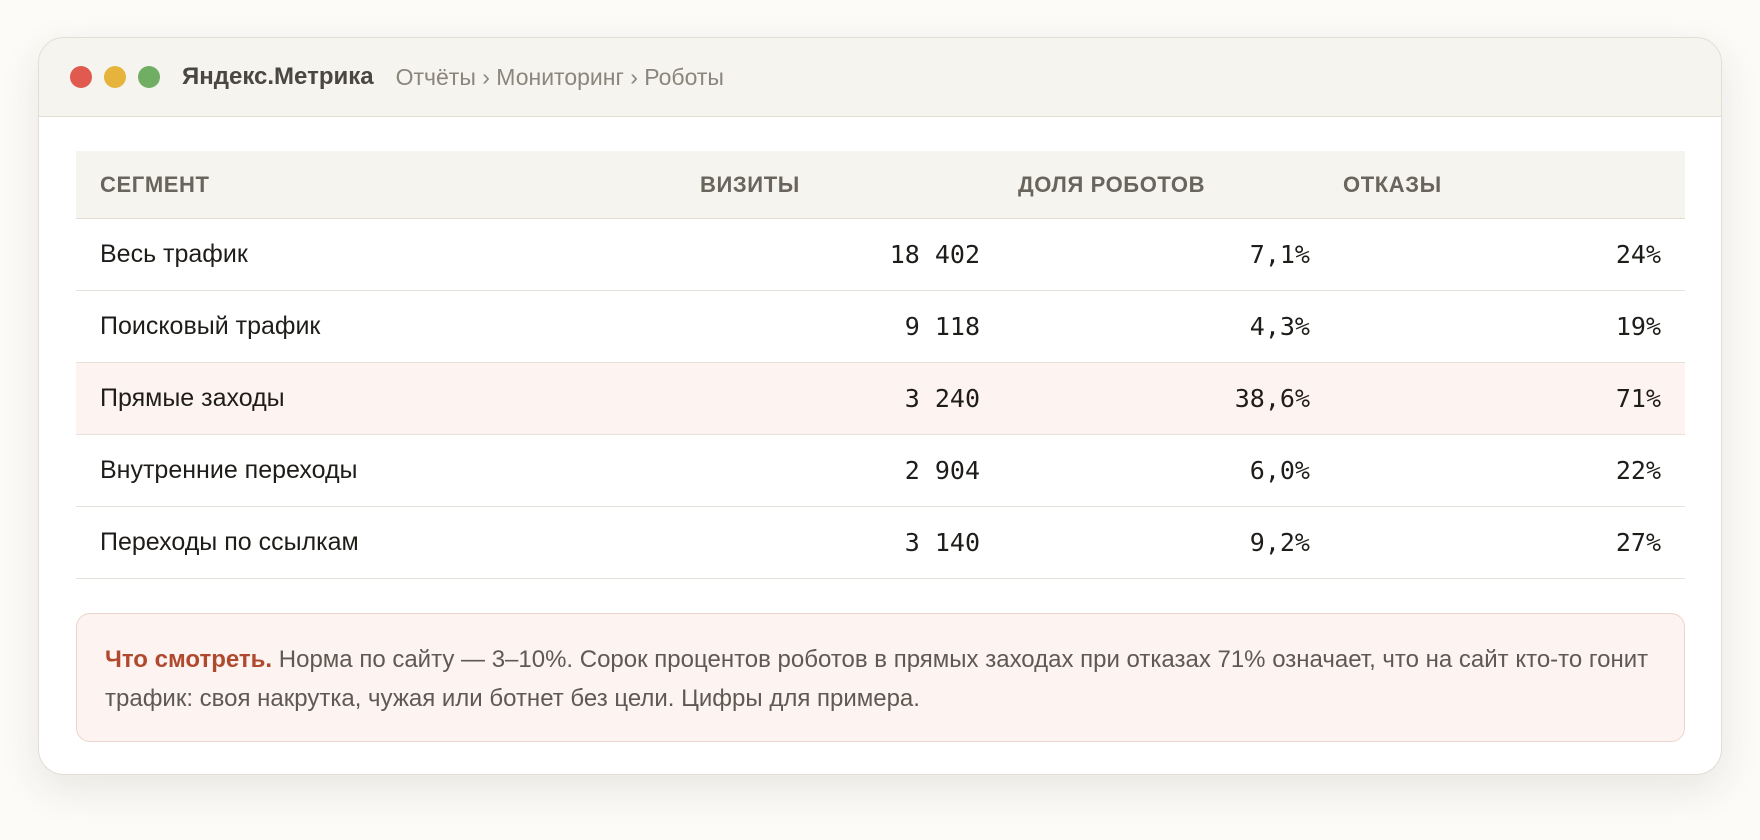  I want to click on table-header-row: СЕГМЕНТ ВИЗИТЫ ДОЛЯ РОБОТОВ ОТКАЗЫ, so click(880, 185).